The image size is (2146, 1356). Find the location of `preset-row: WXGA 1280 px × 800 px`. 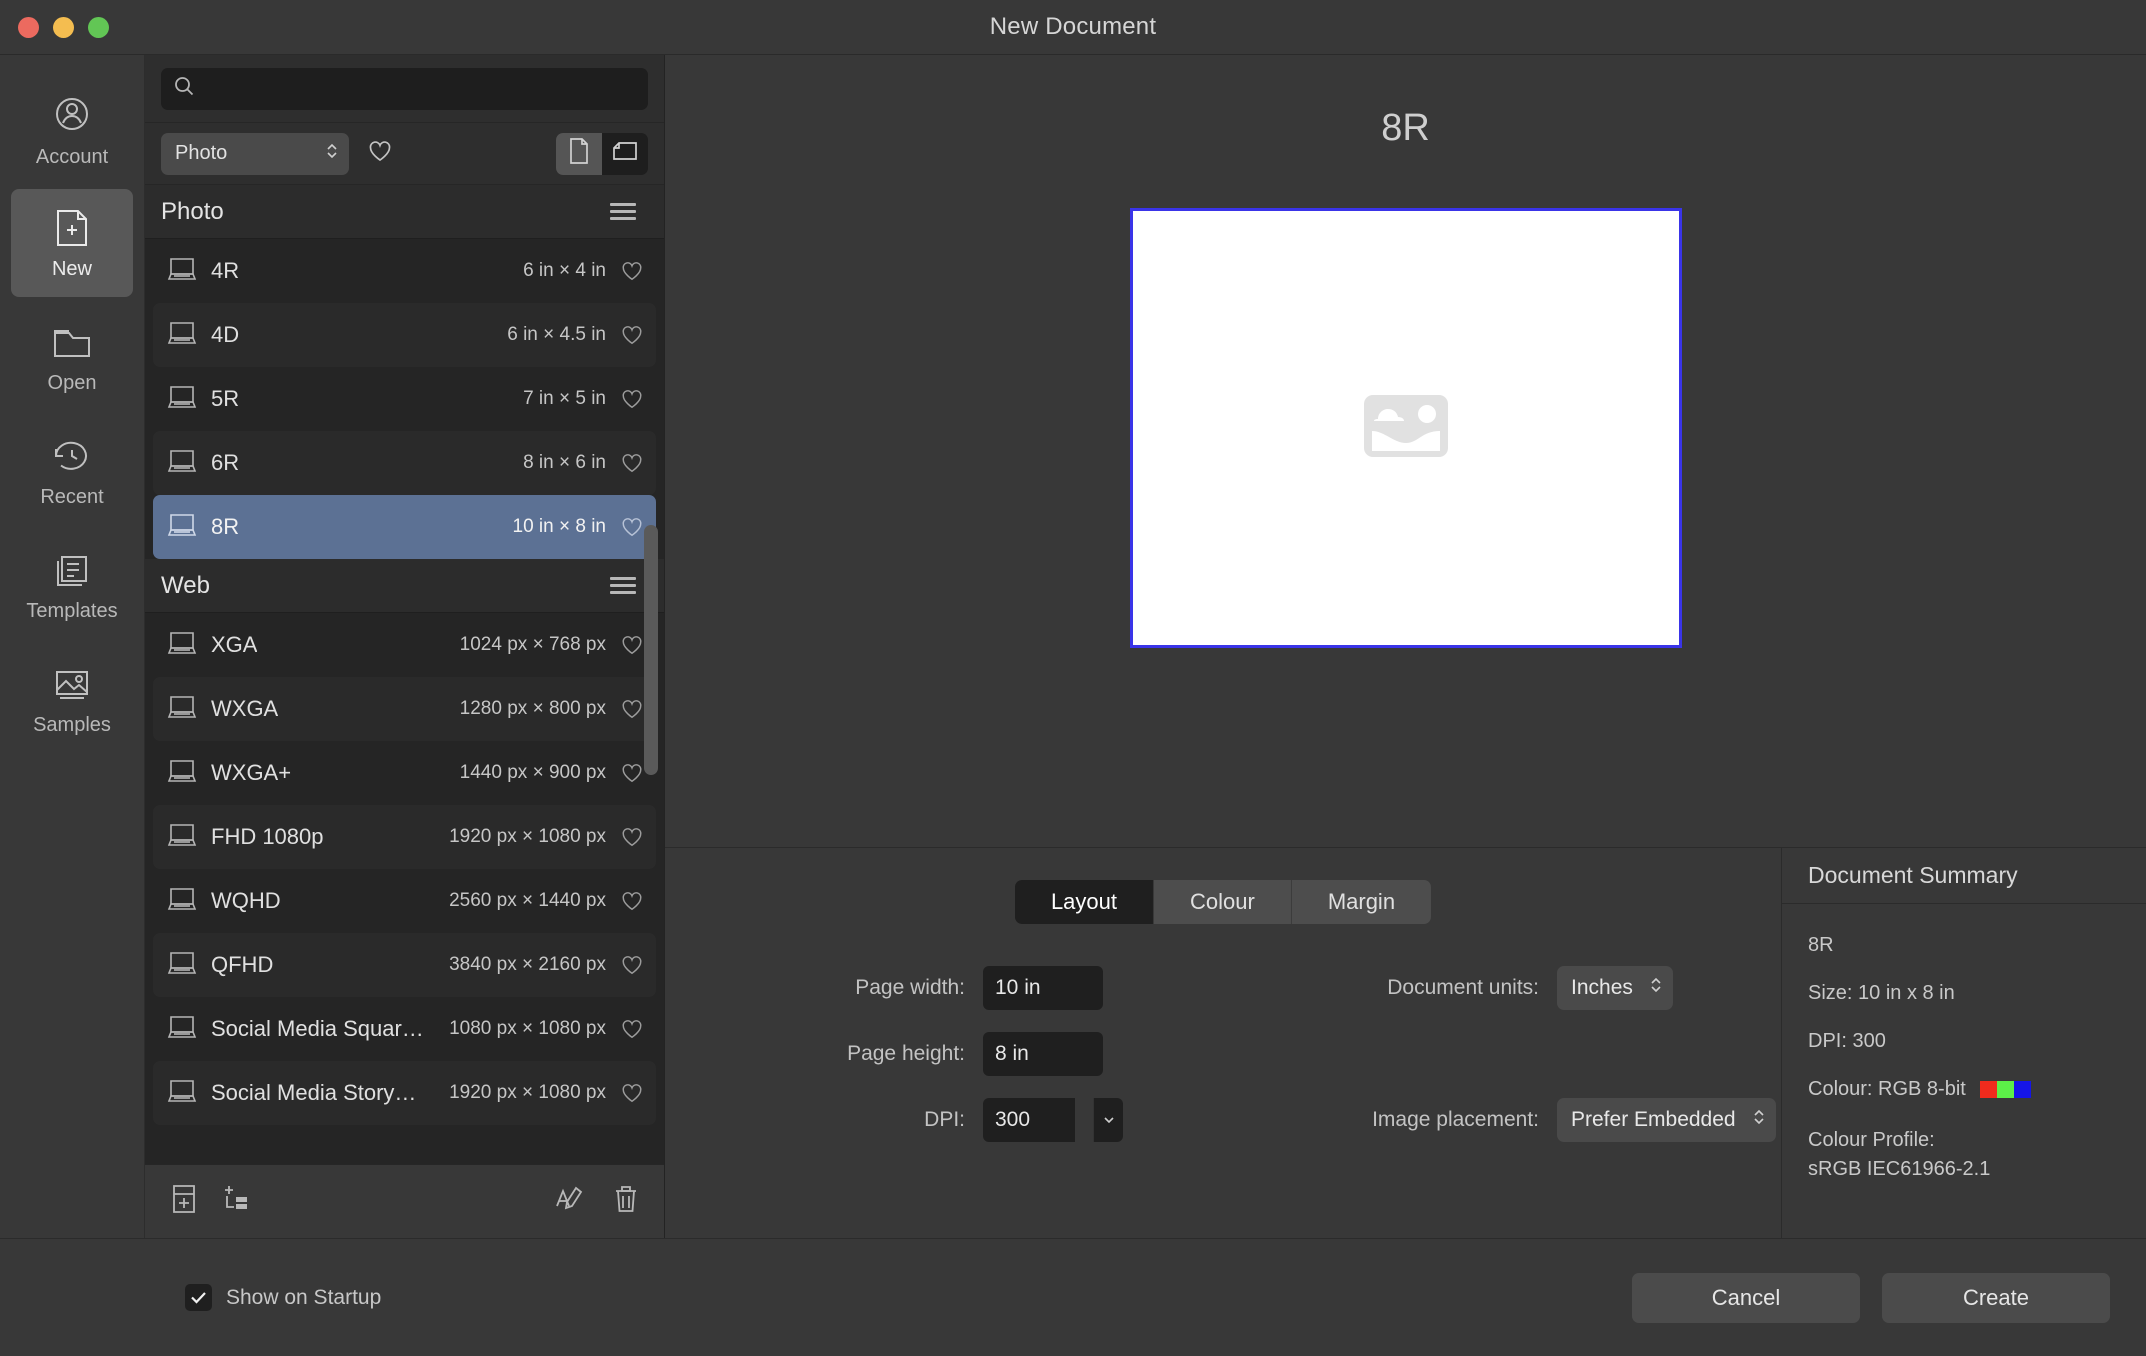

preset-row: WXGA 1280 px × 800 px is located at coordinates (404, 709).